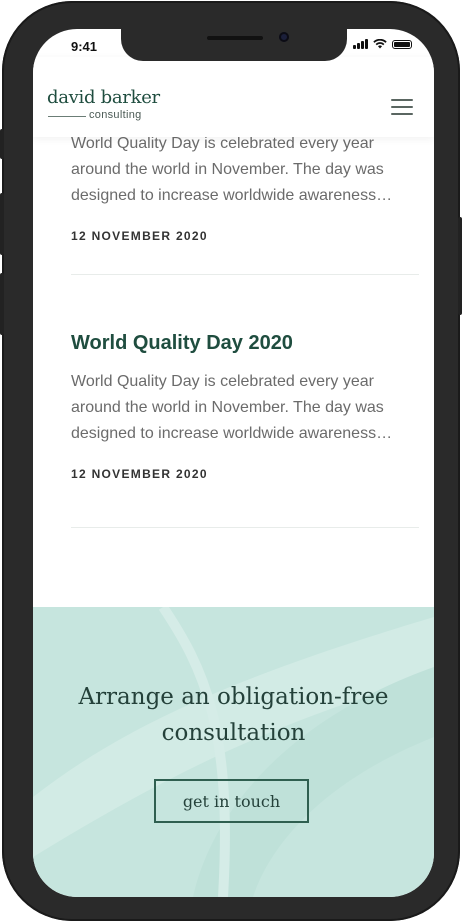  Describe the element at coordinates (234, 45) in the screenshot. I see `notch` at that location.